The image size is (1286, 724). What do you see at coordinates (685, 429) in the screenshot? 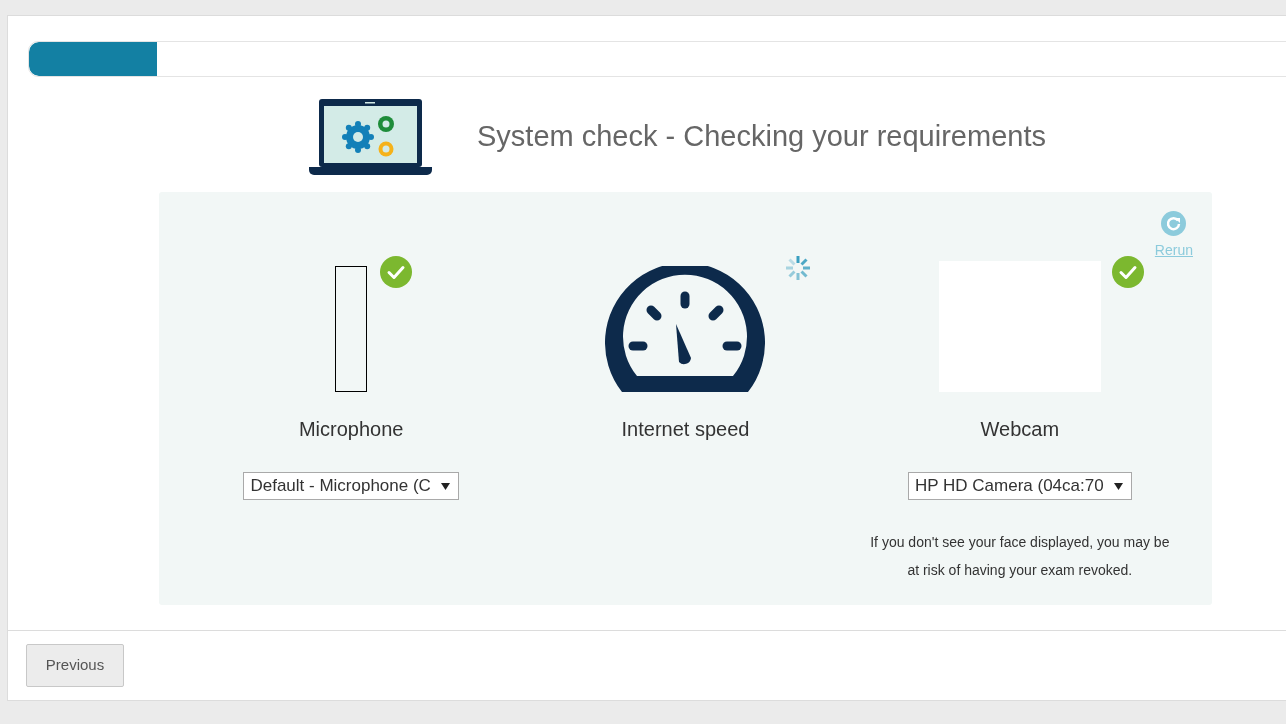
I see `check-label: Internet speed` at bounding box center [685, 429].